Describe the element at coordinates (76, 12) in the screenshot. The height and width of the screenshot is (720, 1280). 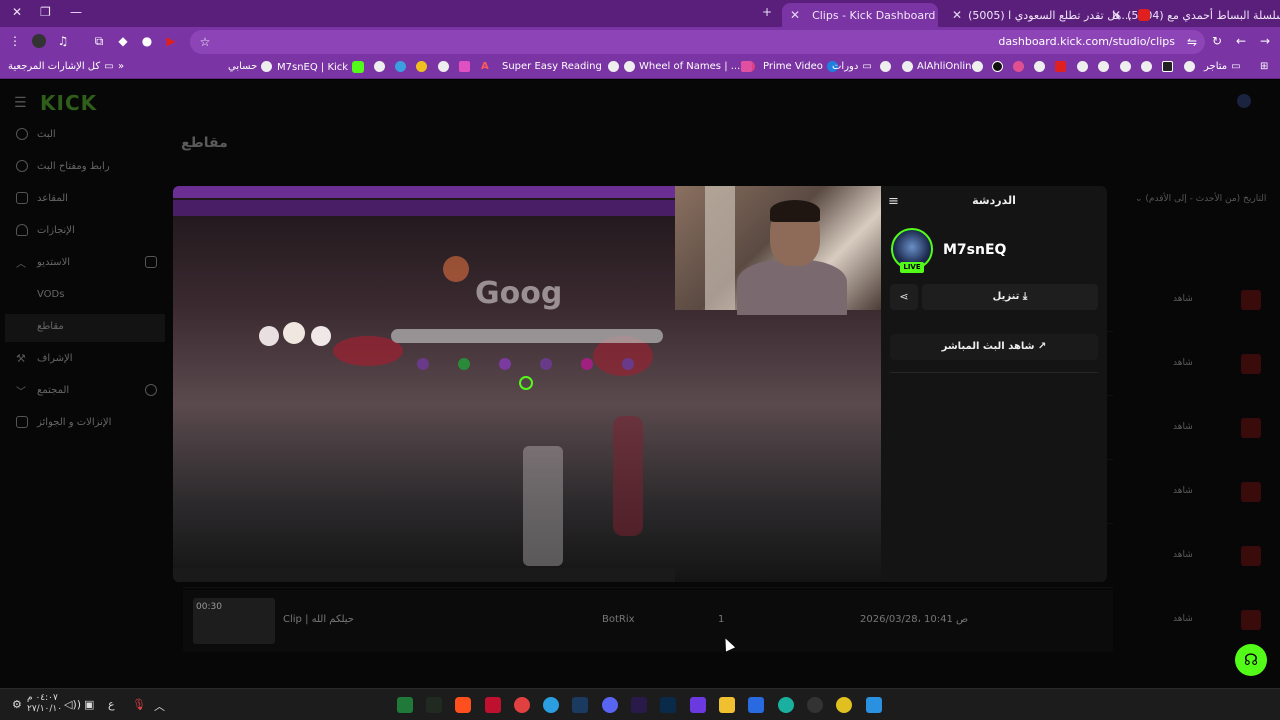
I see `minimize-window-icon: —` at that location.